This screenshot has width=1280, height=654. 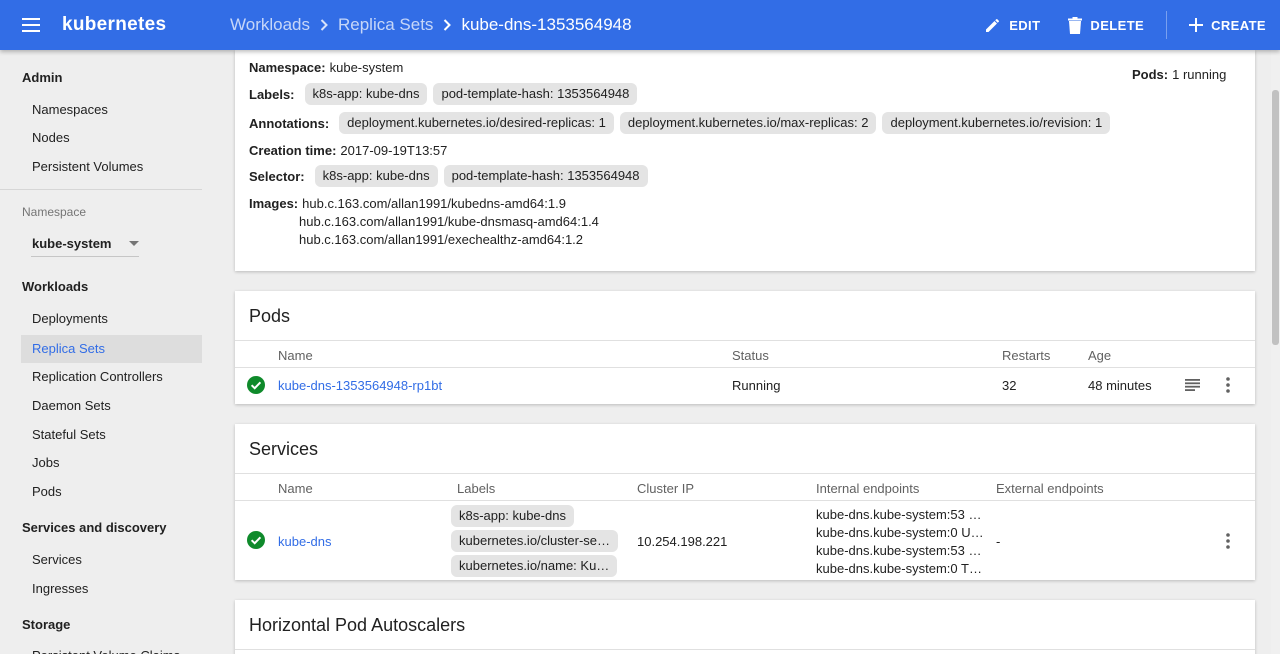 I want to click on dropdown-arrow-icon, so click(x=134, y=243).